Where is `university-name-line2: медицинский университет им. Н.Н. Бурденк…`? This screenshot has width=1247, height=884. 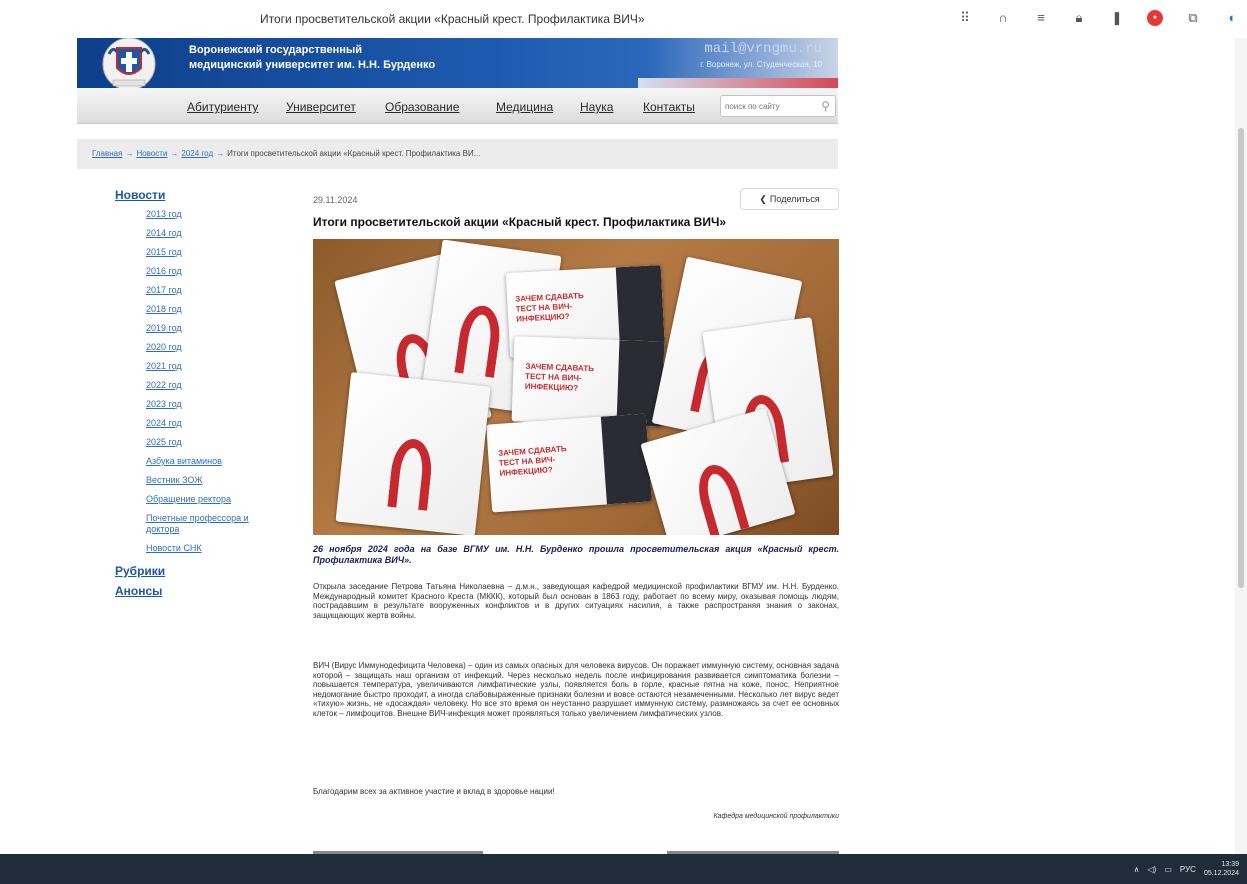
university-name-line2: медицинский университет им. Н.Н. Бурденк… is located at coordinates (312, 65).